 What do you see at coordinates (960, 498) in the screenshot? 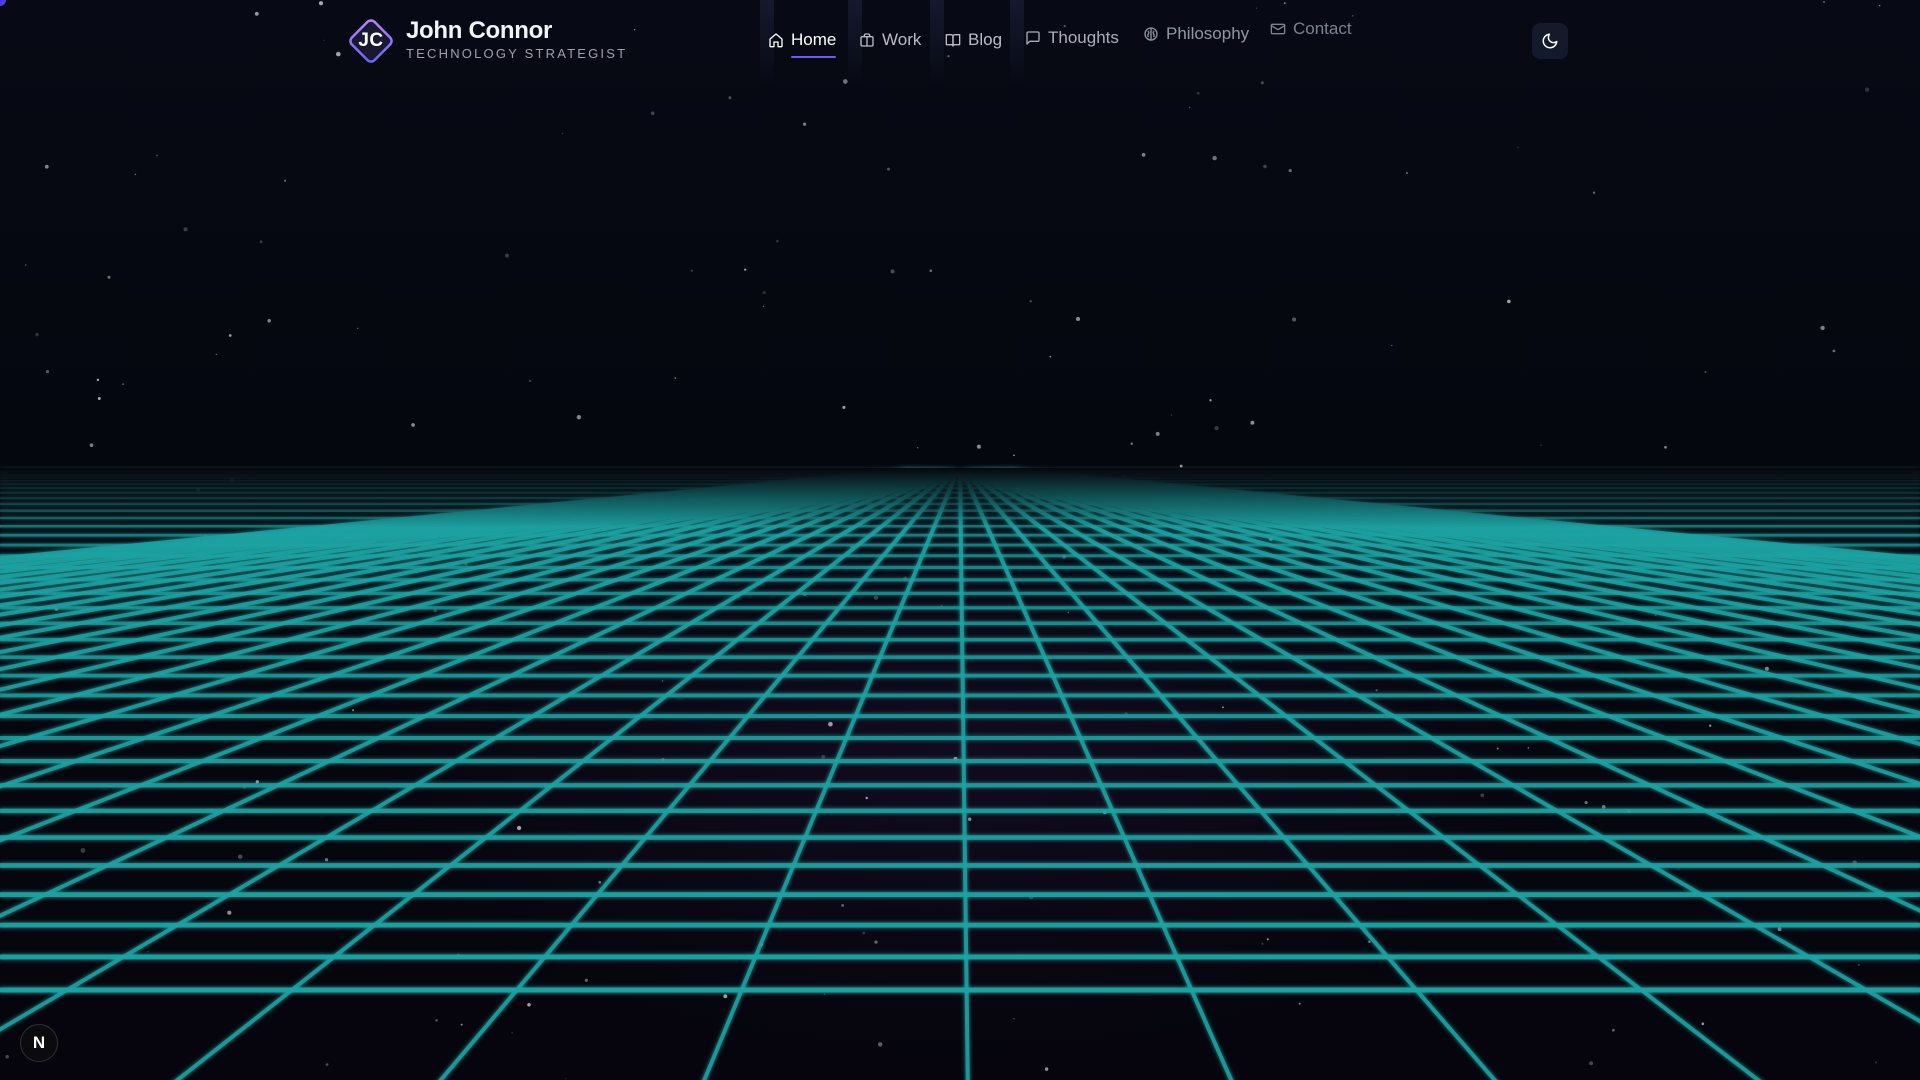
I see `horizon-fade` at bounding box center [960, 498].